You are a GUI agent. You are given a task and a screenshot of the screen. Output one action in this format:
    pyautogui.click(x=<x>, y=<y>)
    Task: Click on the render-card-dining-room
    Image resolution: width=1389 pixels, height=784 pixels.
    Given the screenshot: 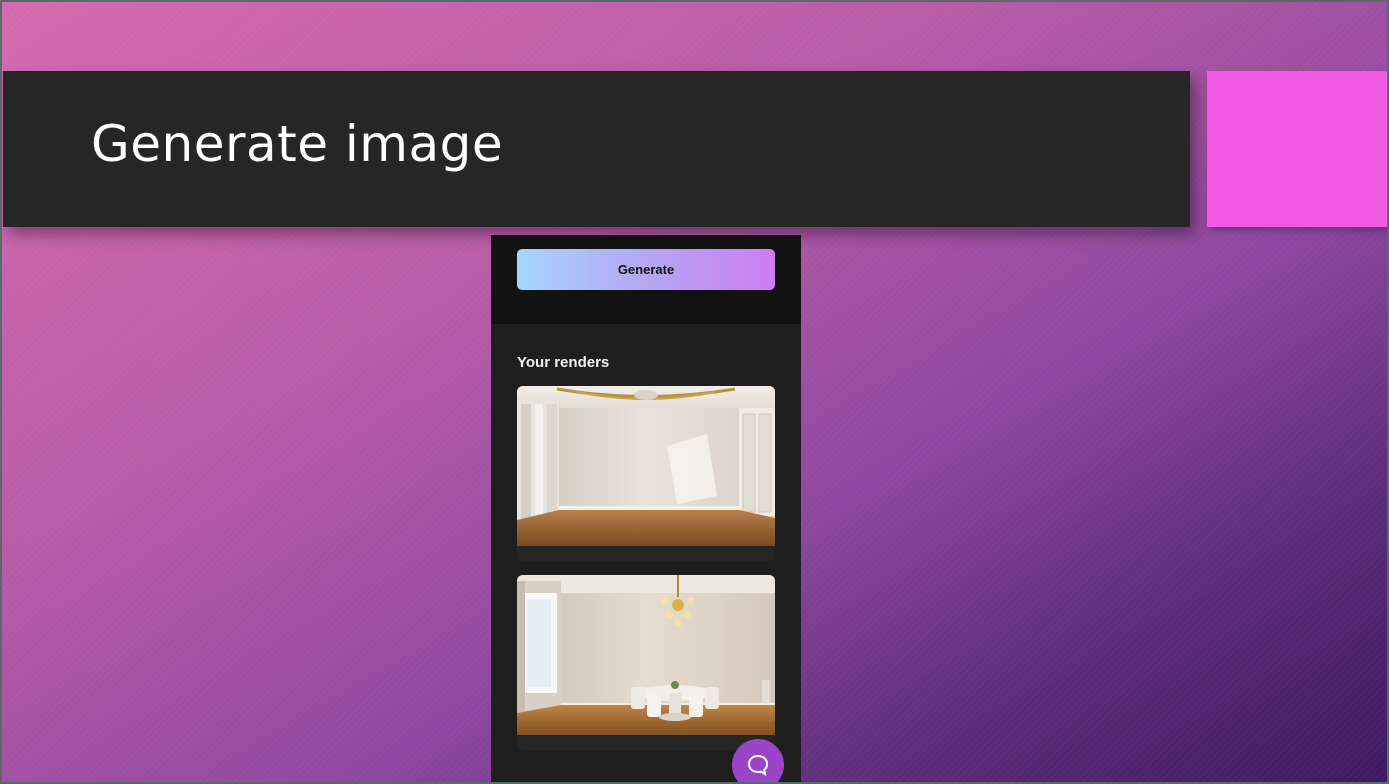 What is the action you would take?
    pyautogui.click(x=646, y=662)
    